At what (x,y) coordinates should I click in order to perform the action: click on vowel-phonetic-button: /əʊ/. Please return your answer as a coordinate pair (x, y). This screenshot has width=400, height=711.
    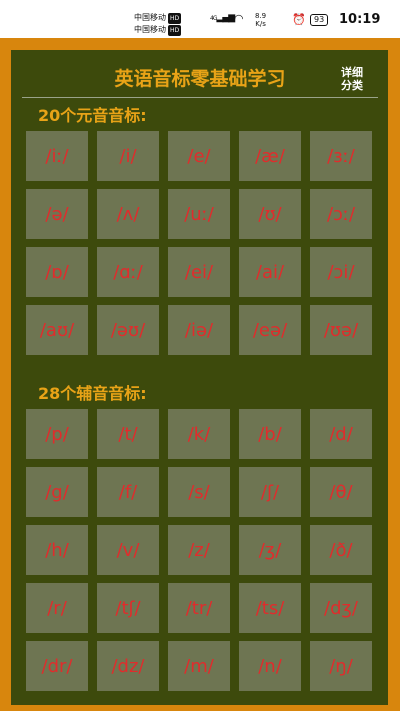
    Looking at the image, I should click on (128, 330).